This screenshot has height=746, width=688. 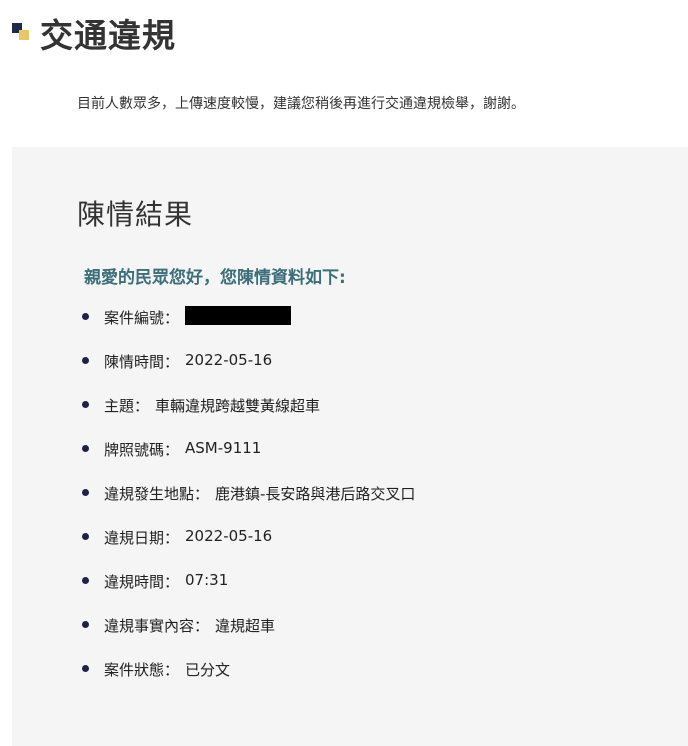 What do you see at coordinates (248, 681) in the screenshot?
I see `info-item-case-status: 案件狀態： 已分文` at bounding box center [248, 681].